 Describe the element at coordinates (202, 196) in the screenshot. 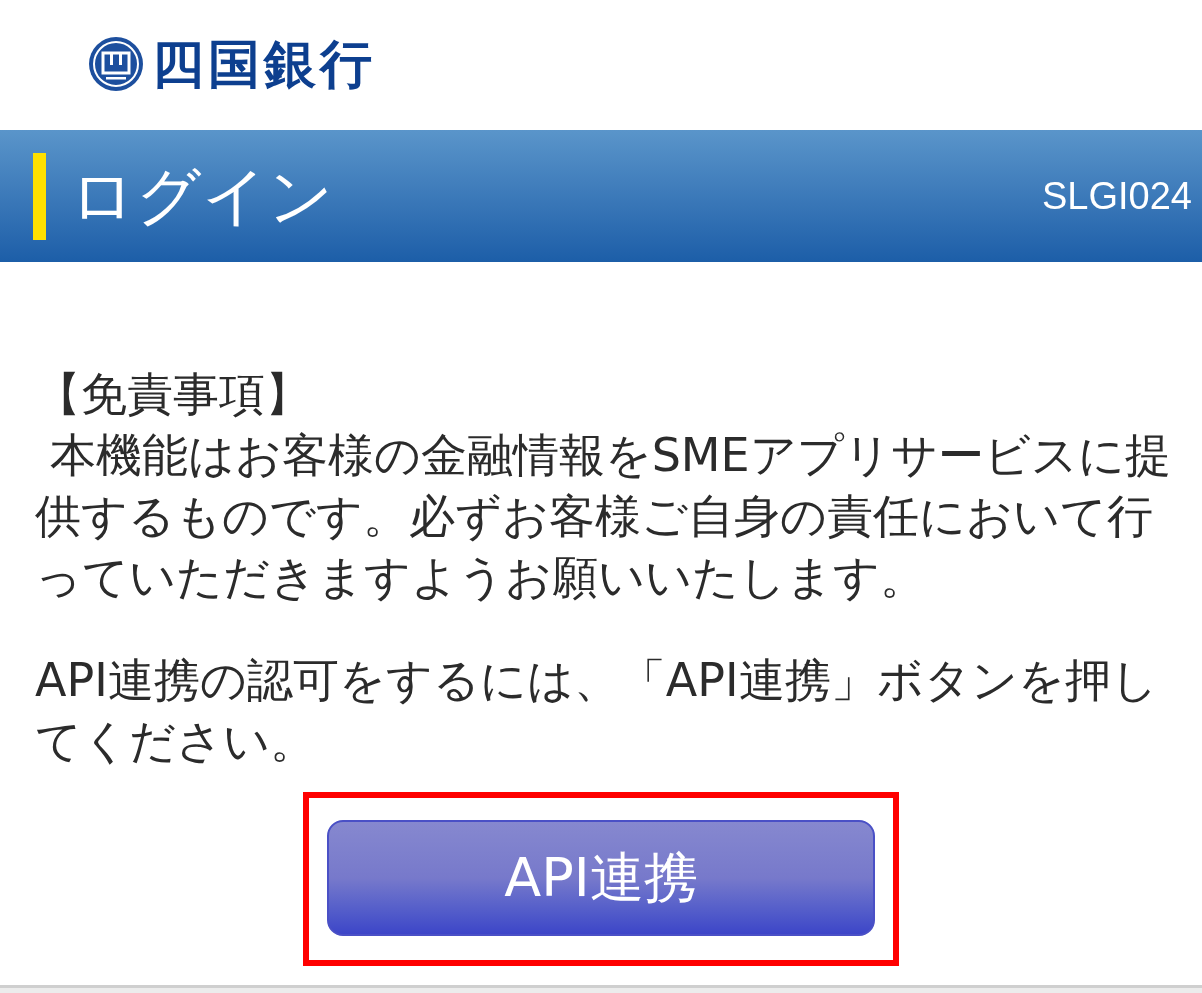

I see `page-title: ログイン` at that location.